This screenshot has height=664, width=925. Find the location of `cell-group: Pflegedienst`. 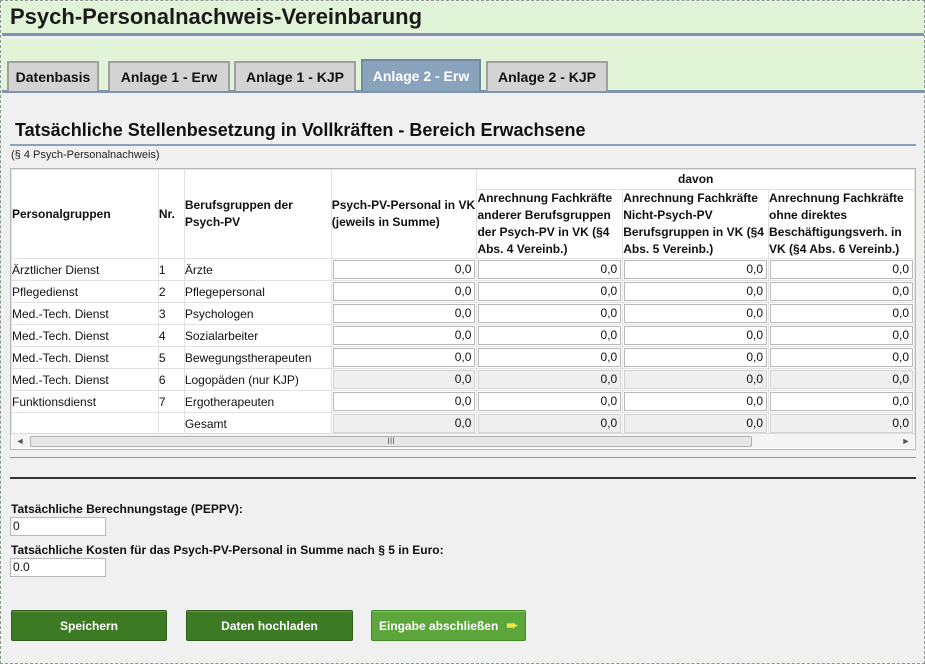

cell-group: Pflegedienst is located at coordinates (85, 291).